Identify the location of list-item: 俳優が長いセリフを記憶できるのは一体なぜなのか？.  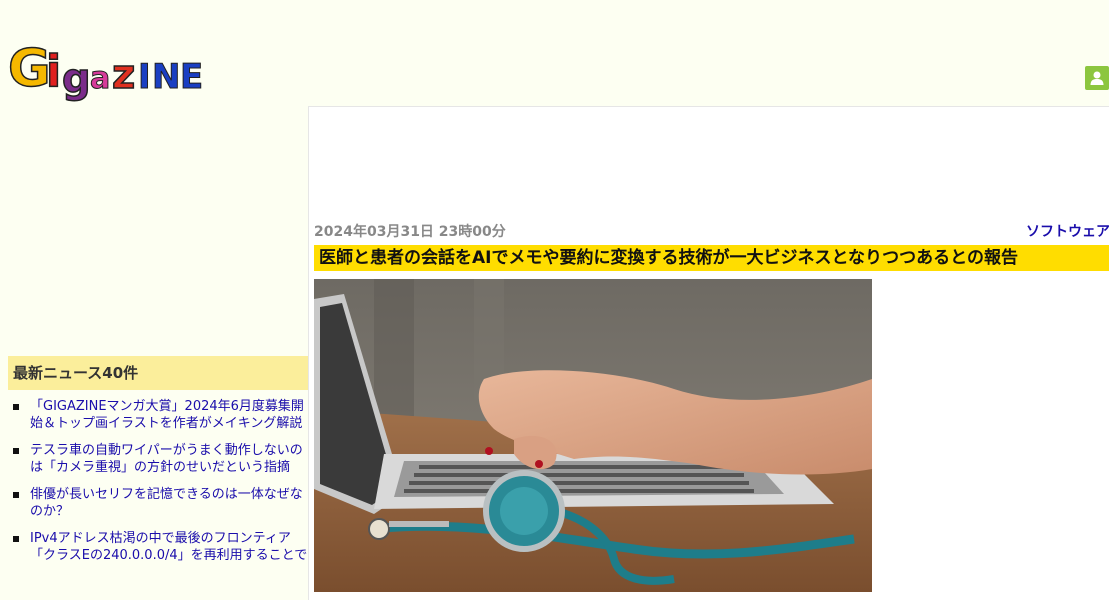
(158, 503).